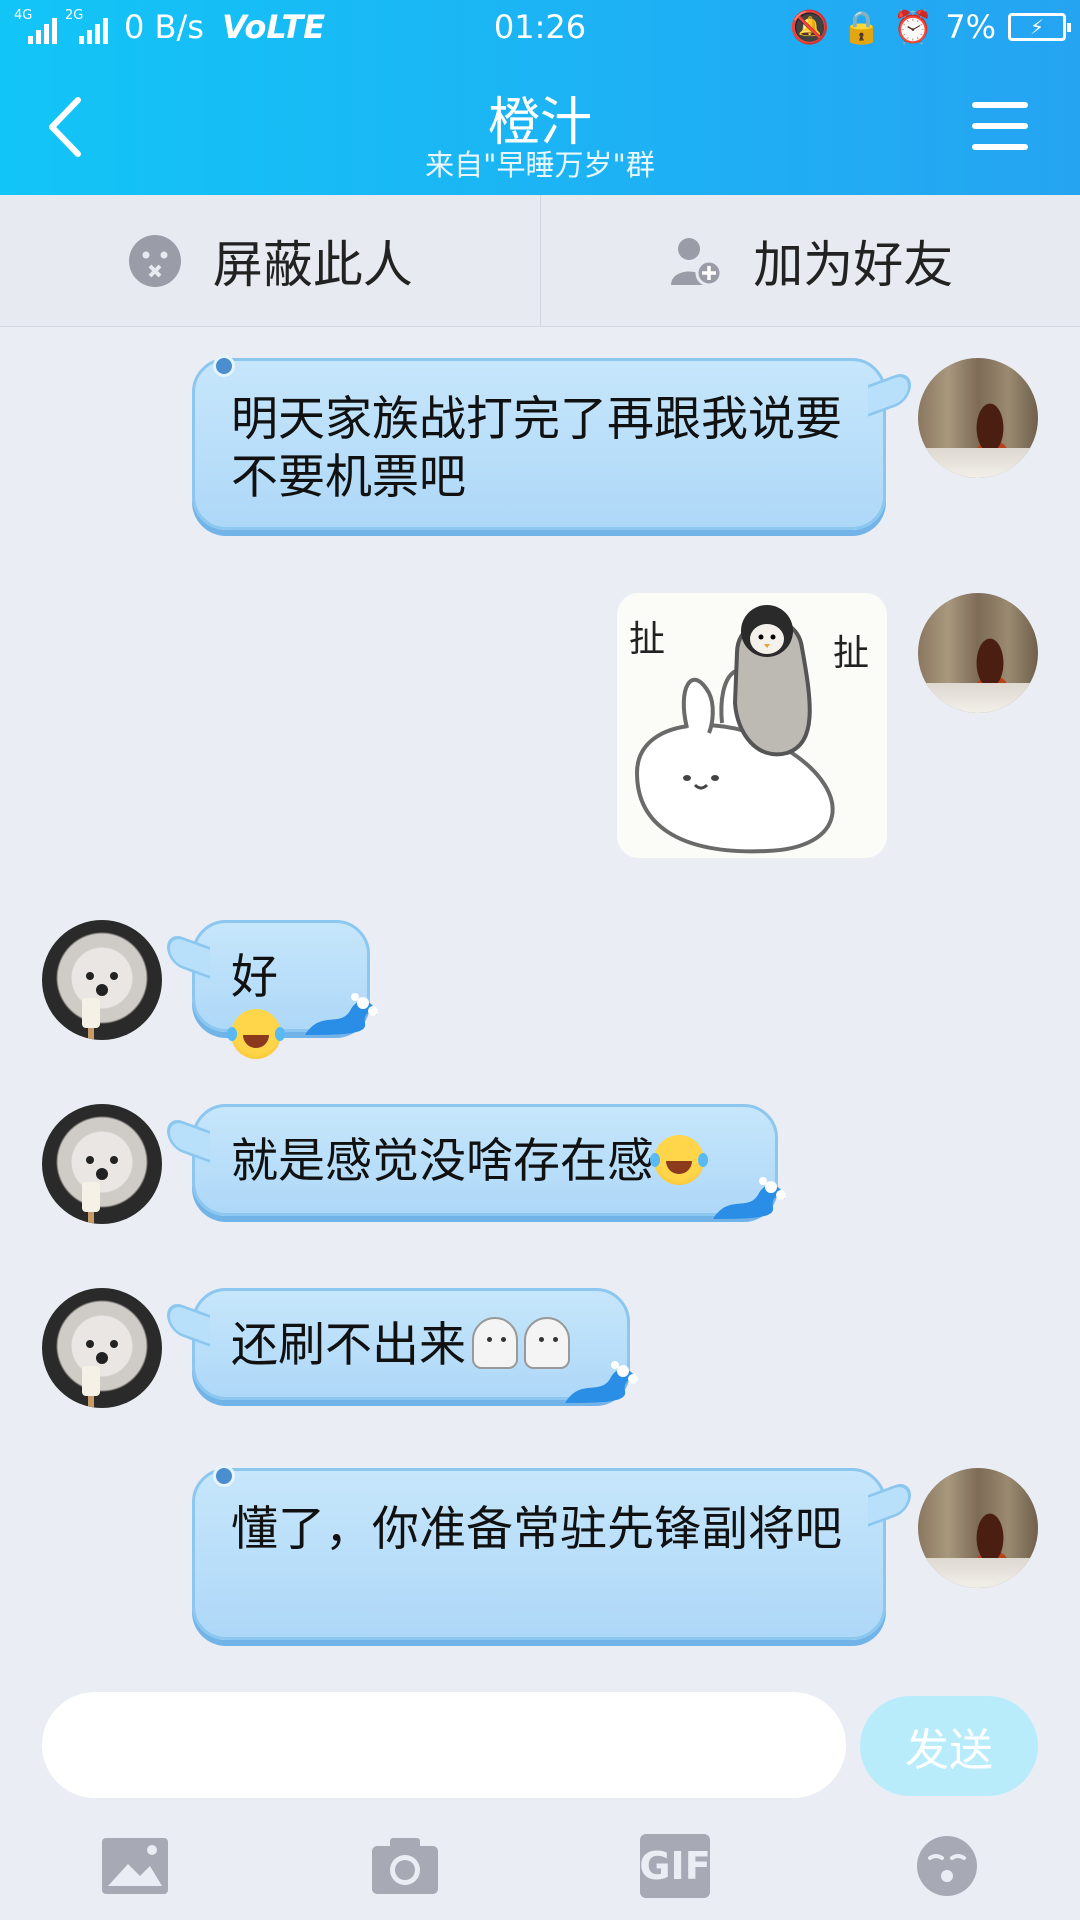 The width and height of the screenshot is (1080, 1920). Describe the element at coordinates (348, 1345) in the screenshot. I see `message-text: 还刷不出来` at that location.